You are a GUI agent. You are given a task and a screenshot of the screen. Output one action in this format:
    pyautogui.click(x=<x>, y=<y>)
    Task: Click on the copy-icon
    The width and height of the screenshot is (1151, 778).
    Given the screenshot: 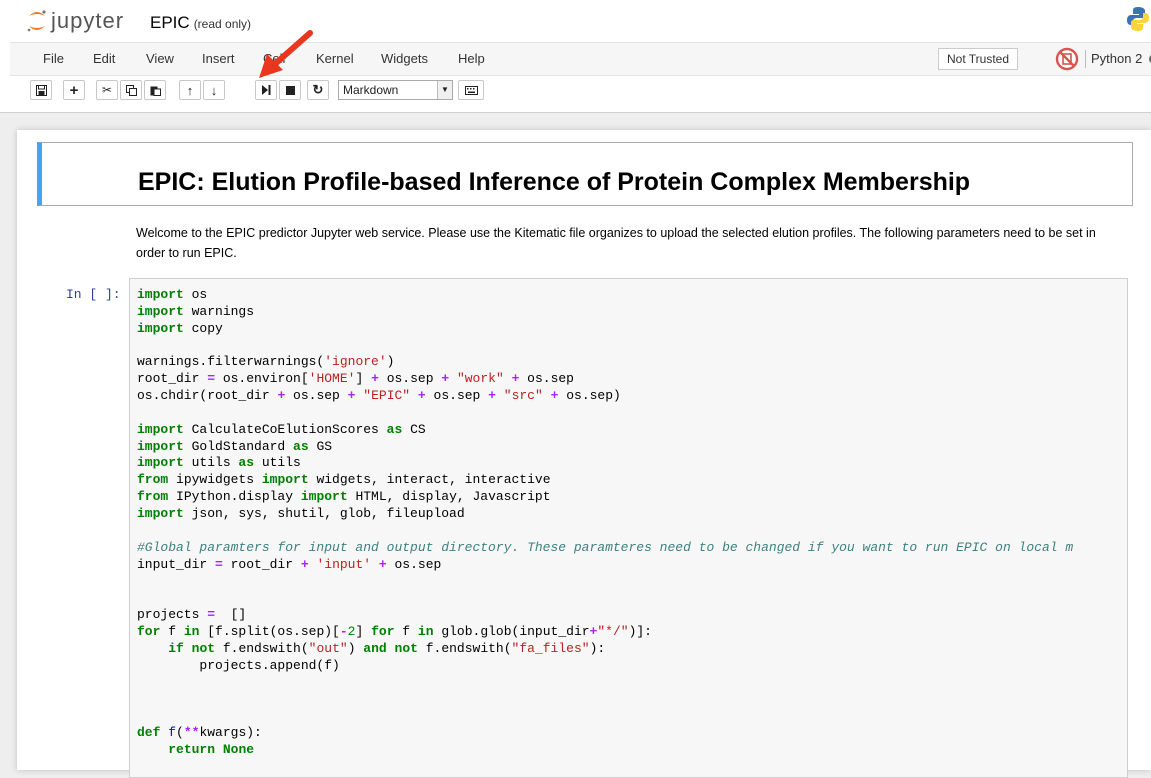 What is the action you would take?
    pyautogui.click(x=131, y=90)
    